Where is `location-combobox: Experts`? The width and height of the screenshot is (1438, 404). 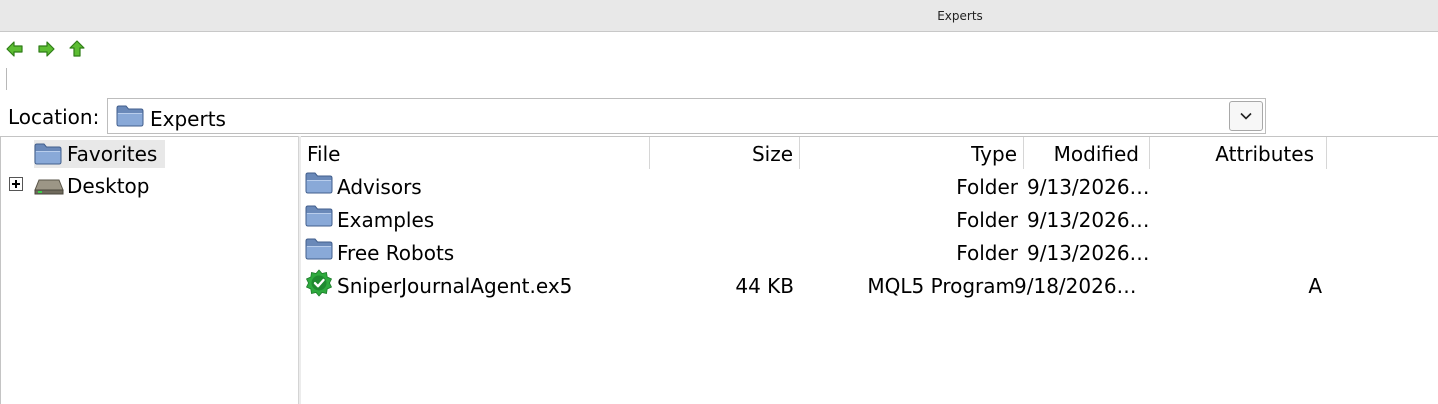 location-combobox: Experts is located at coordinates (686, 116).